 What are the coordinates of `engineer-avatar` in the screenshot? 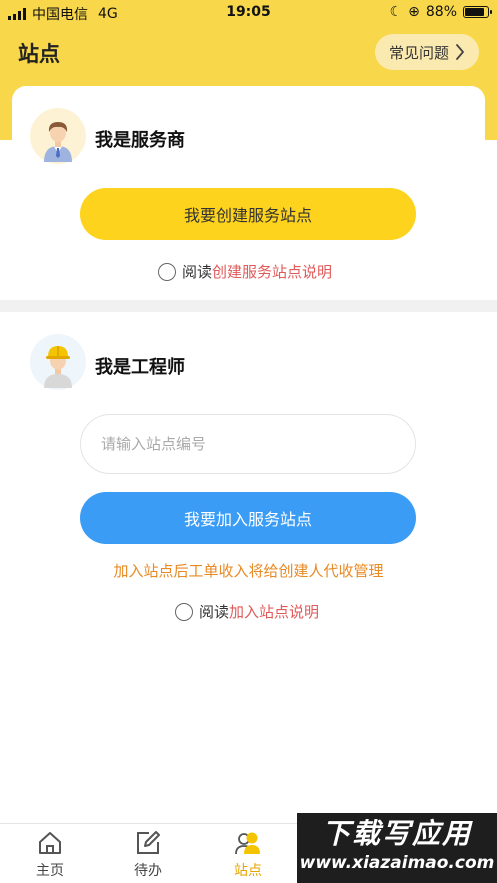 It's located at (58, 362).